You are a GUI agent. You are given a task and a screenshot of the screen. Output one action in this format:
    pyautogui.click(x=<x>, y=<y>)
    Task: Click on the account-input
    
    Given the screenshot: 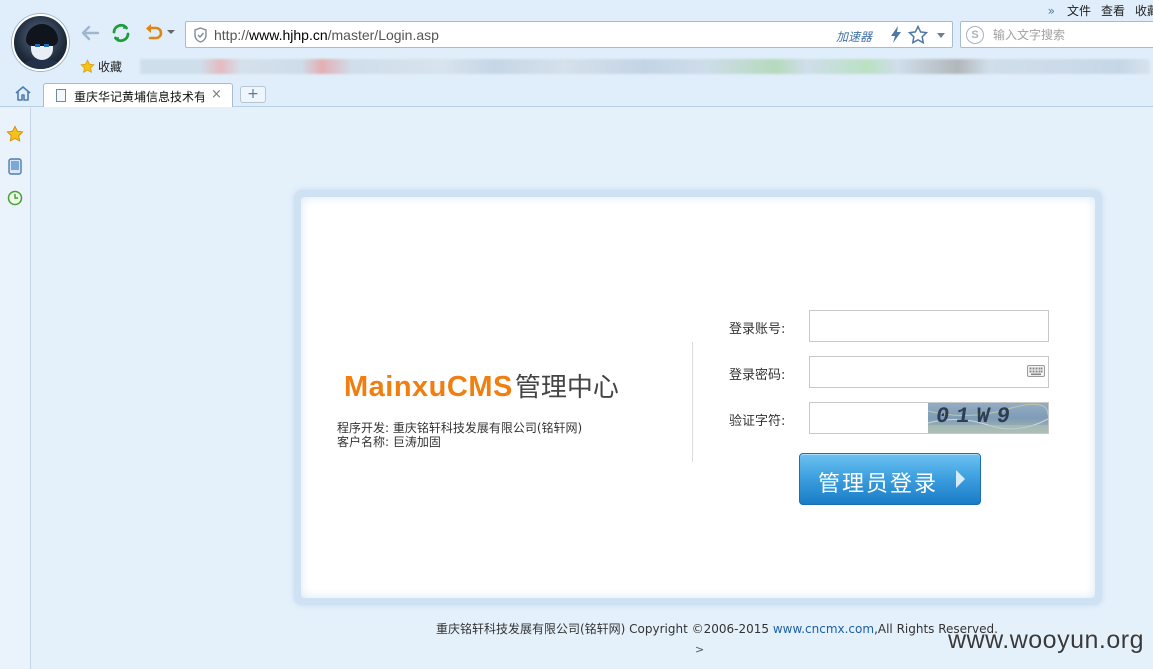 What is the action you would take?
    pyautogui.click(x=929, y=326)
    